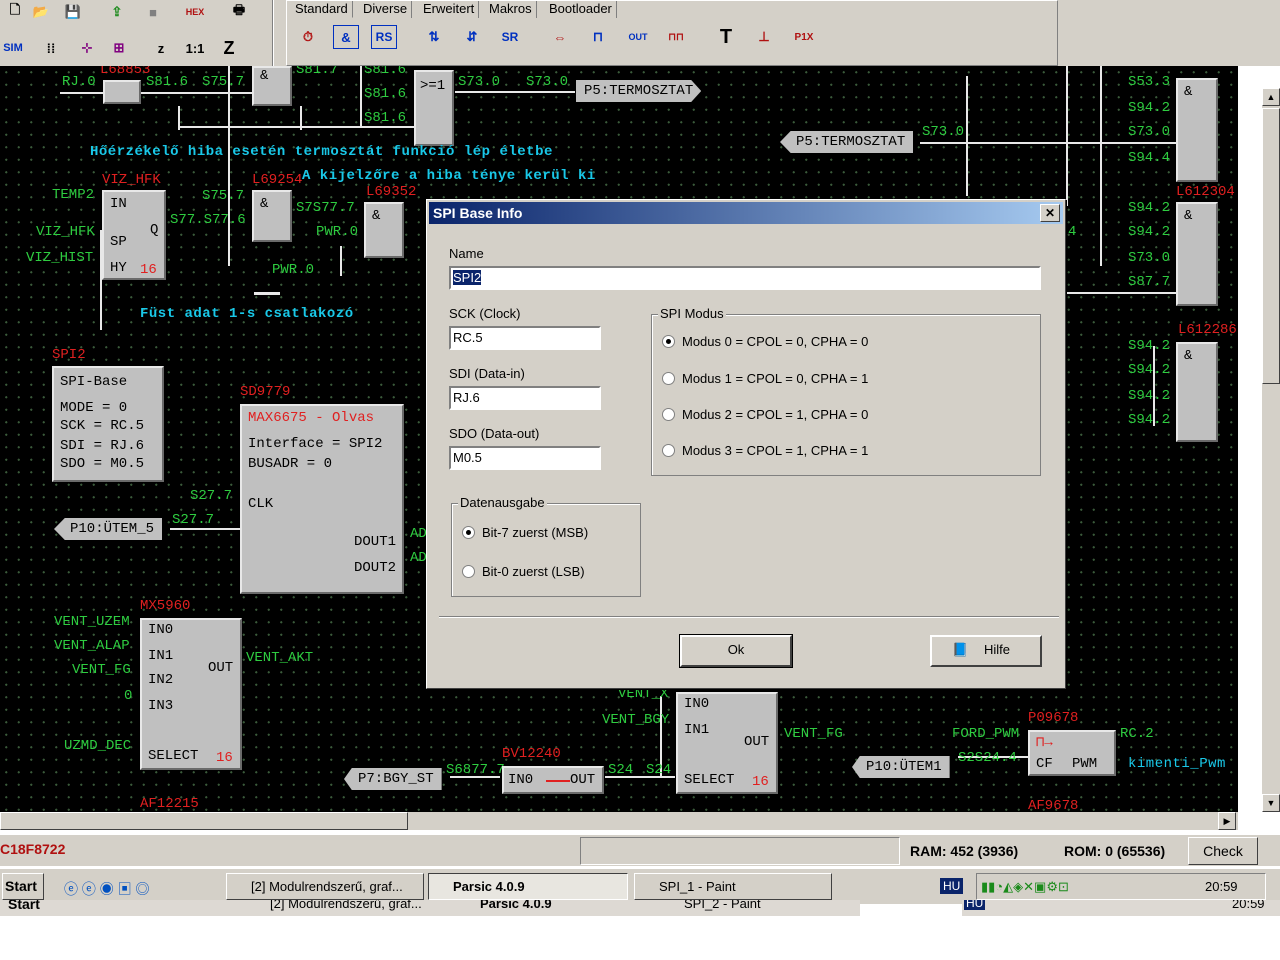 The image size is (1280, 960). What do you see at coordinates (122, 92) in the screenshot?
I see `logic-block` at bounding box center [122, 92].